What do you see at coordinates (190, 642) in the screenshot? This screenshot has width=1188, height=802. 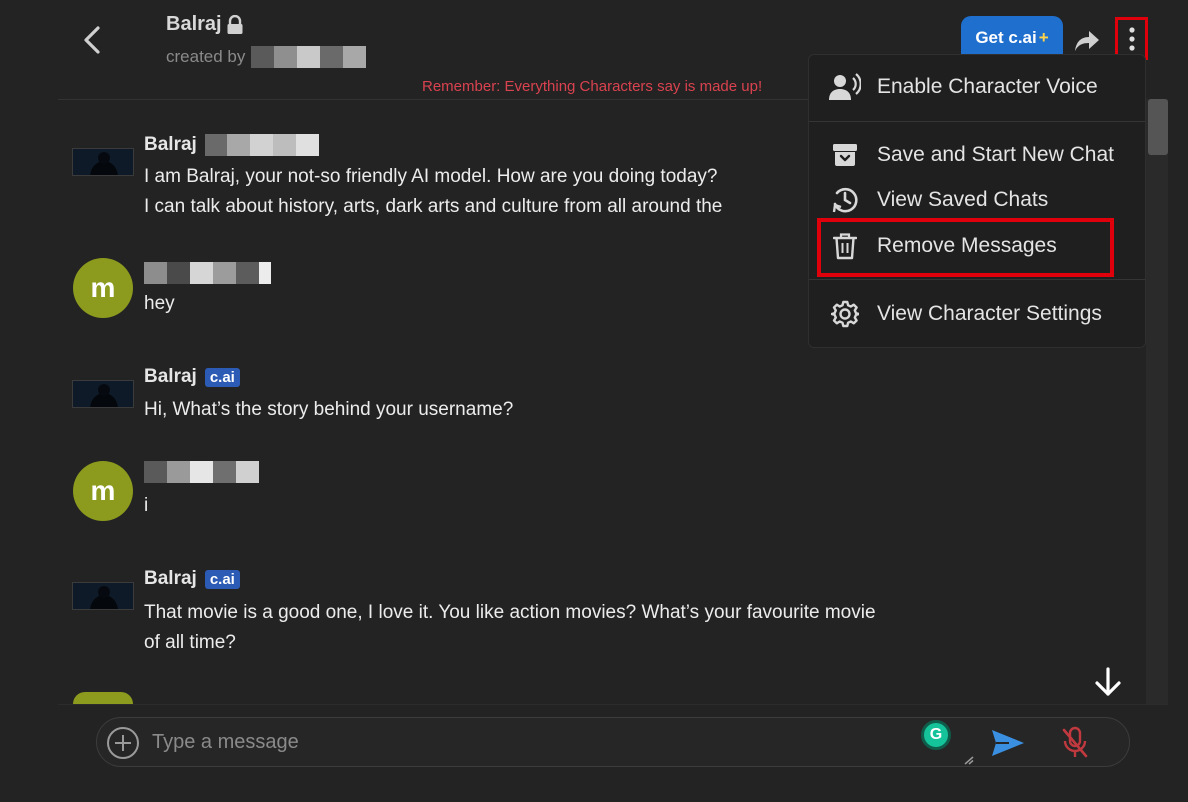 I see `message-line: of all time?` at bounding box center [190, 642].